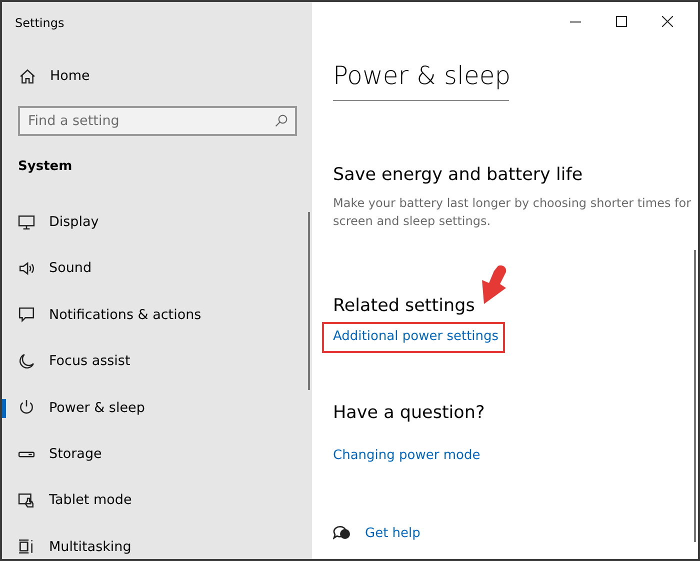 The image size is (700, 561). What do you see at coordinates (152, 222) in the screenshot?
I see `sidebar-item: Display` at bounding box center [152, 222].